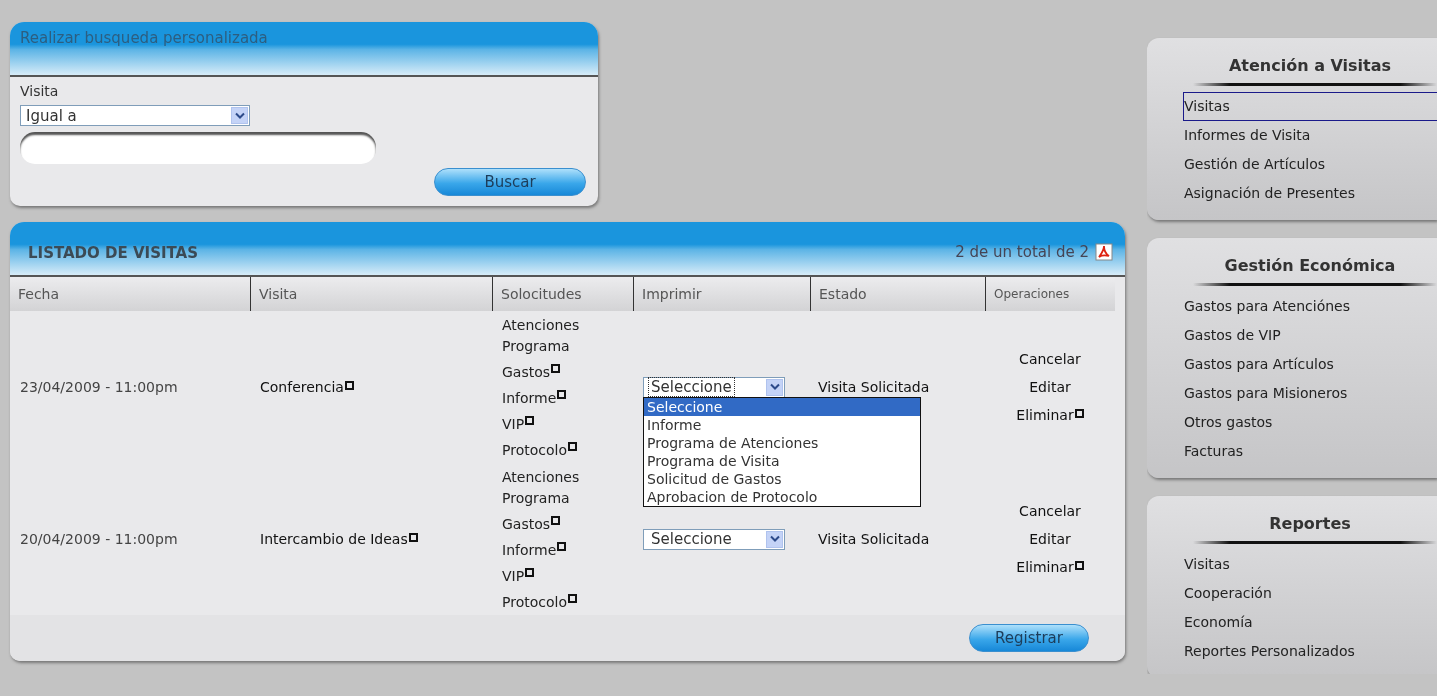 The image size is (1437, 696). Describe the element at coordinates (130, 294) in the screenshot. I see `column-header: Fecha` at that location.